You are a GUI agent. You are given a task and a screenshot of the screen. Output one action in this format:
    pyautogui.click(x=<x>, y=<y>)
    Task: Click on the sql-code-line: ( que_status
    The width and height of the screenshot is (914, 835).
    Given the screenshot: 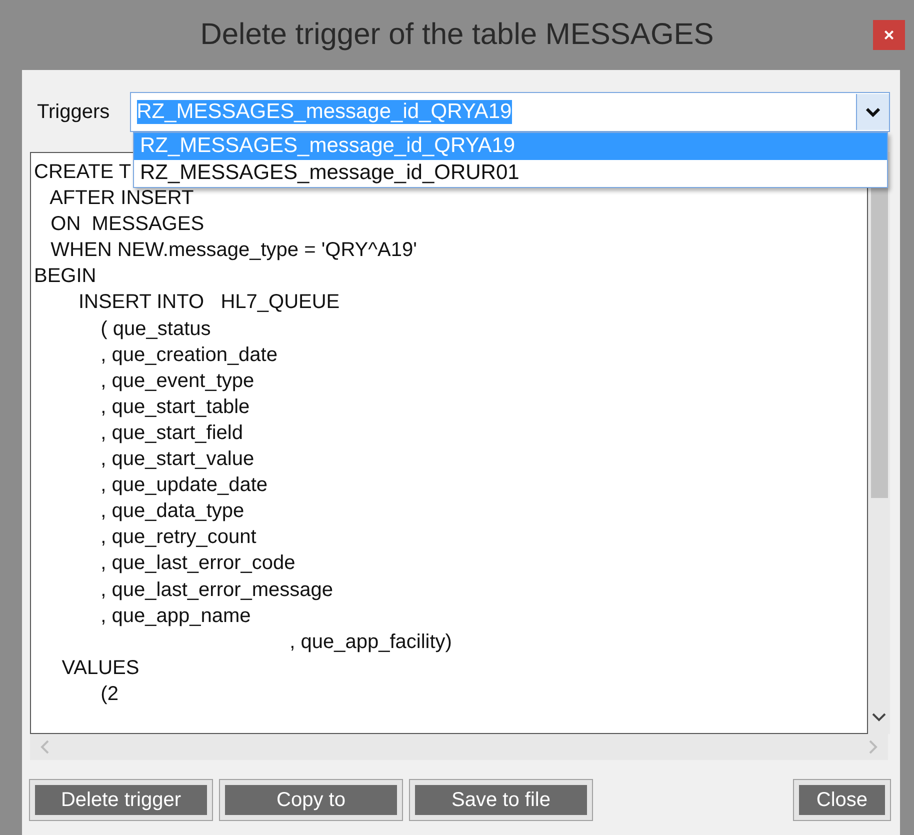 What is the action you would take?
    pyautogui.click(x=155, y=329)
    